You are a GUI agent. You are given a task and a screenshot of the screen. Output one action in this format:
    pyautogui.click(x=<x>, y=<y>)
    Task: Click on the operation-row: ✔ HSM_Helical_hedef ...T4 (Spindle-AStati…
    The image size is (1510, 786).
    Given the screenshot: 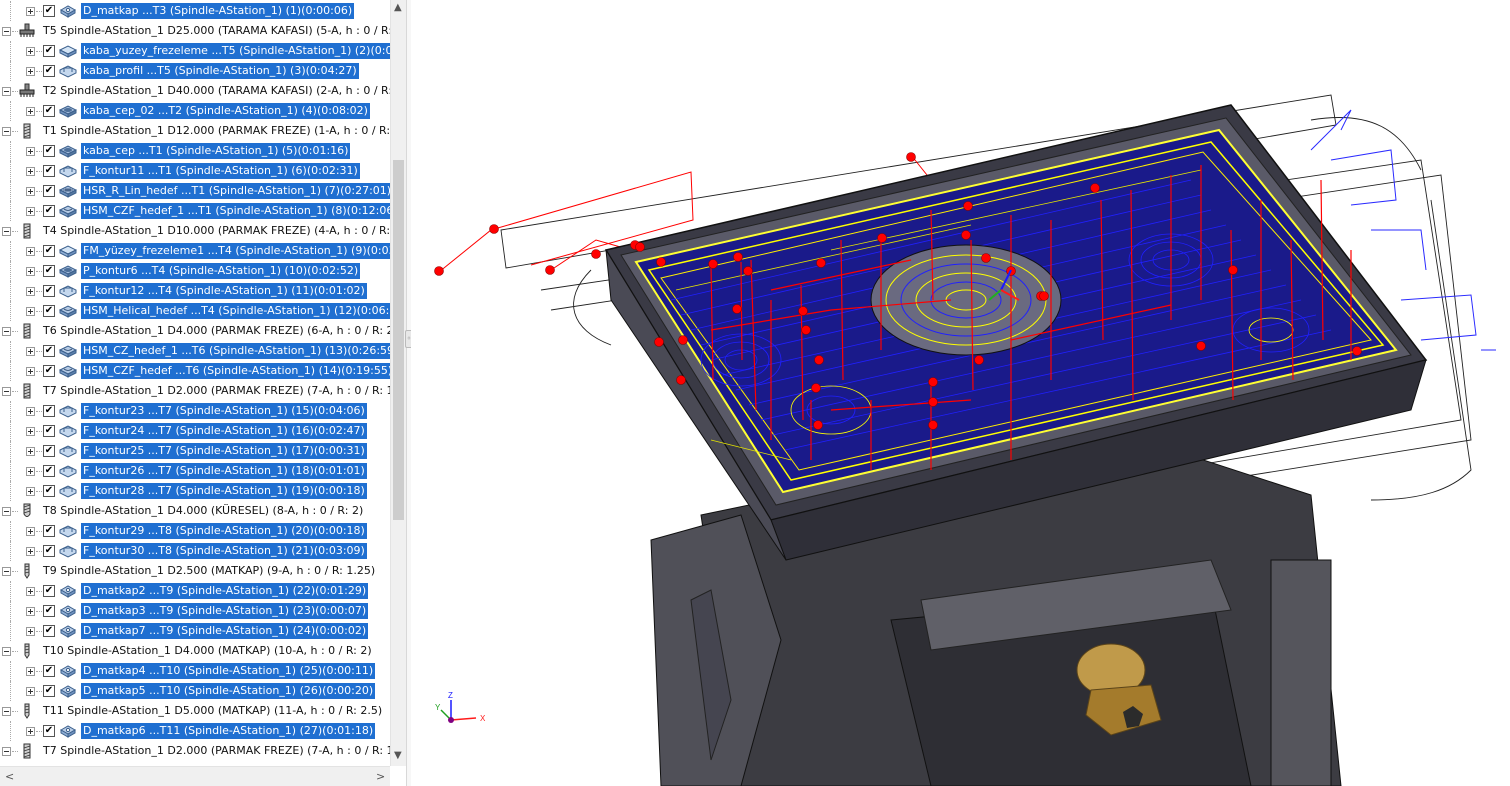 What is the action you would take?
    pyautogui.click(x=195, y=311)
    